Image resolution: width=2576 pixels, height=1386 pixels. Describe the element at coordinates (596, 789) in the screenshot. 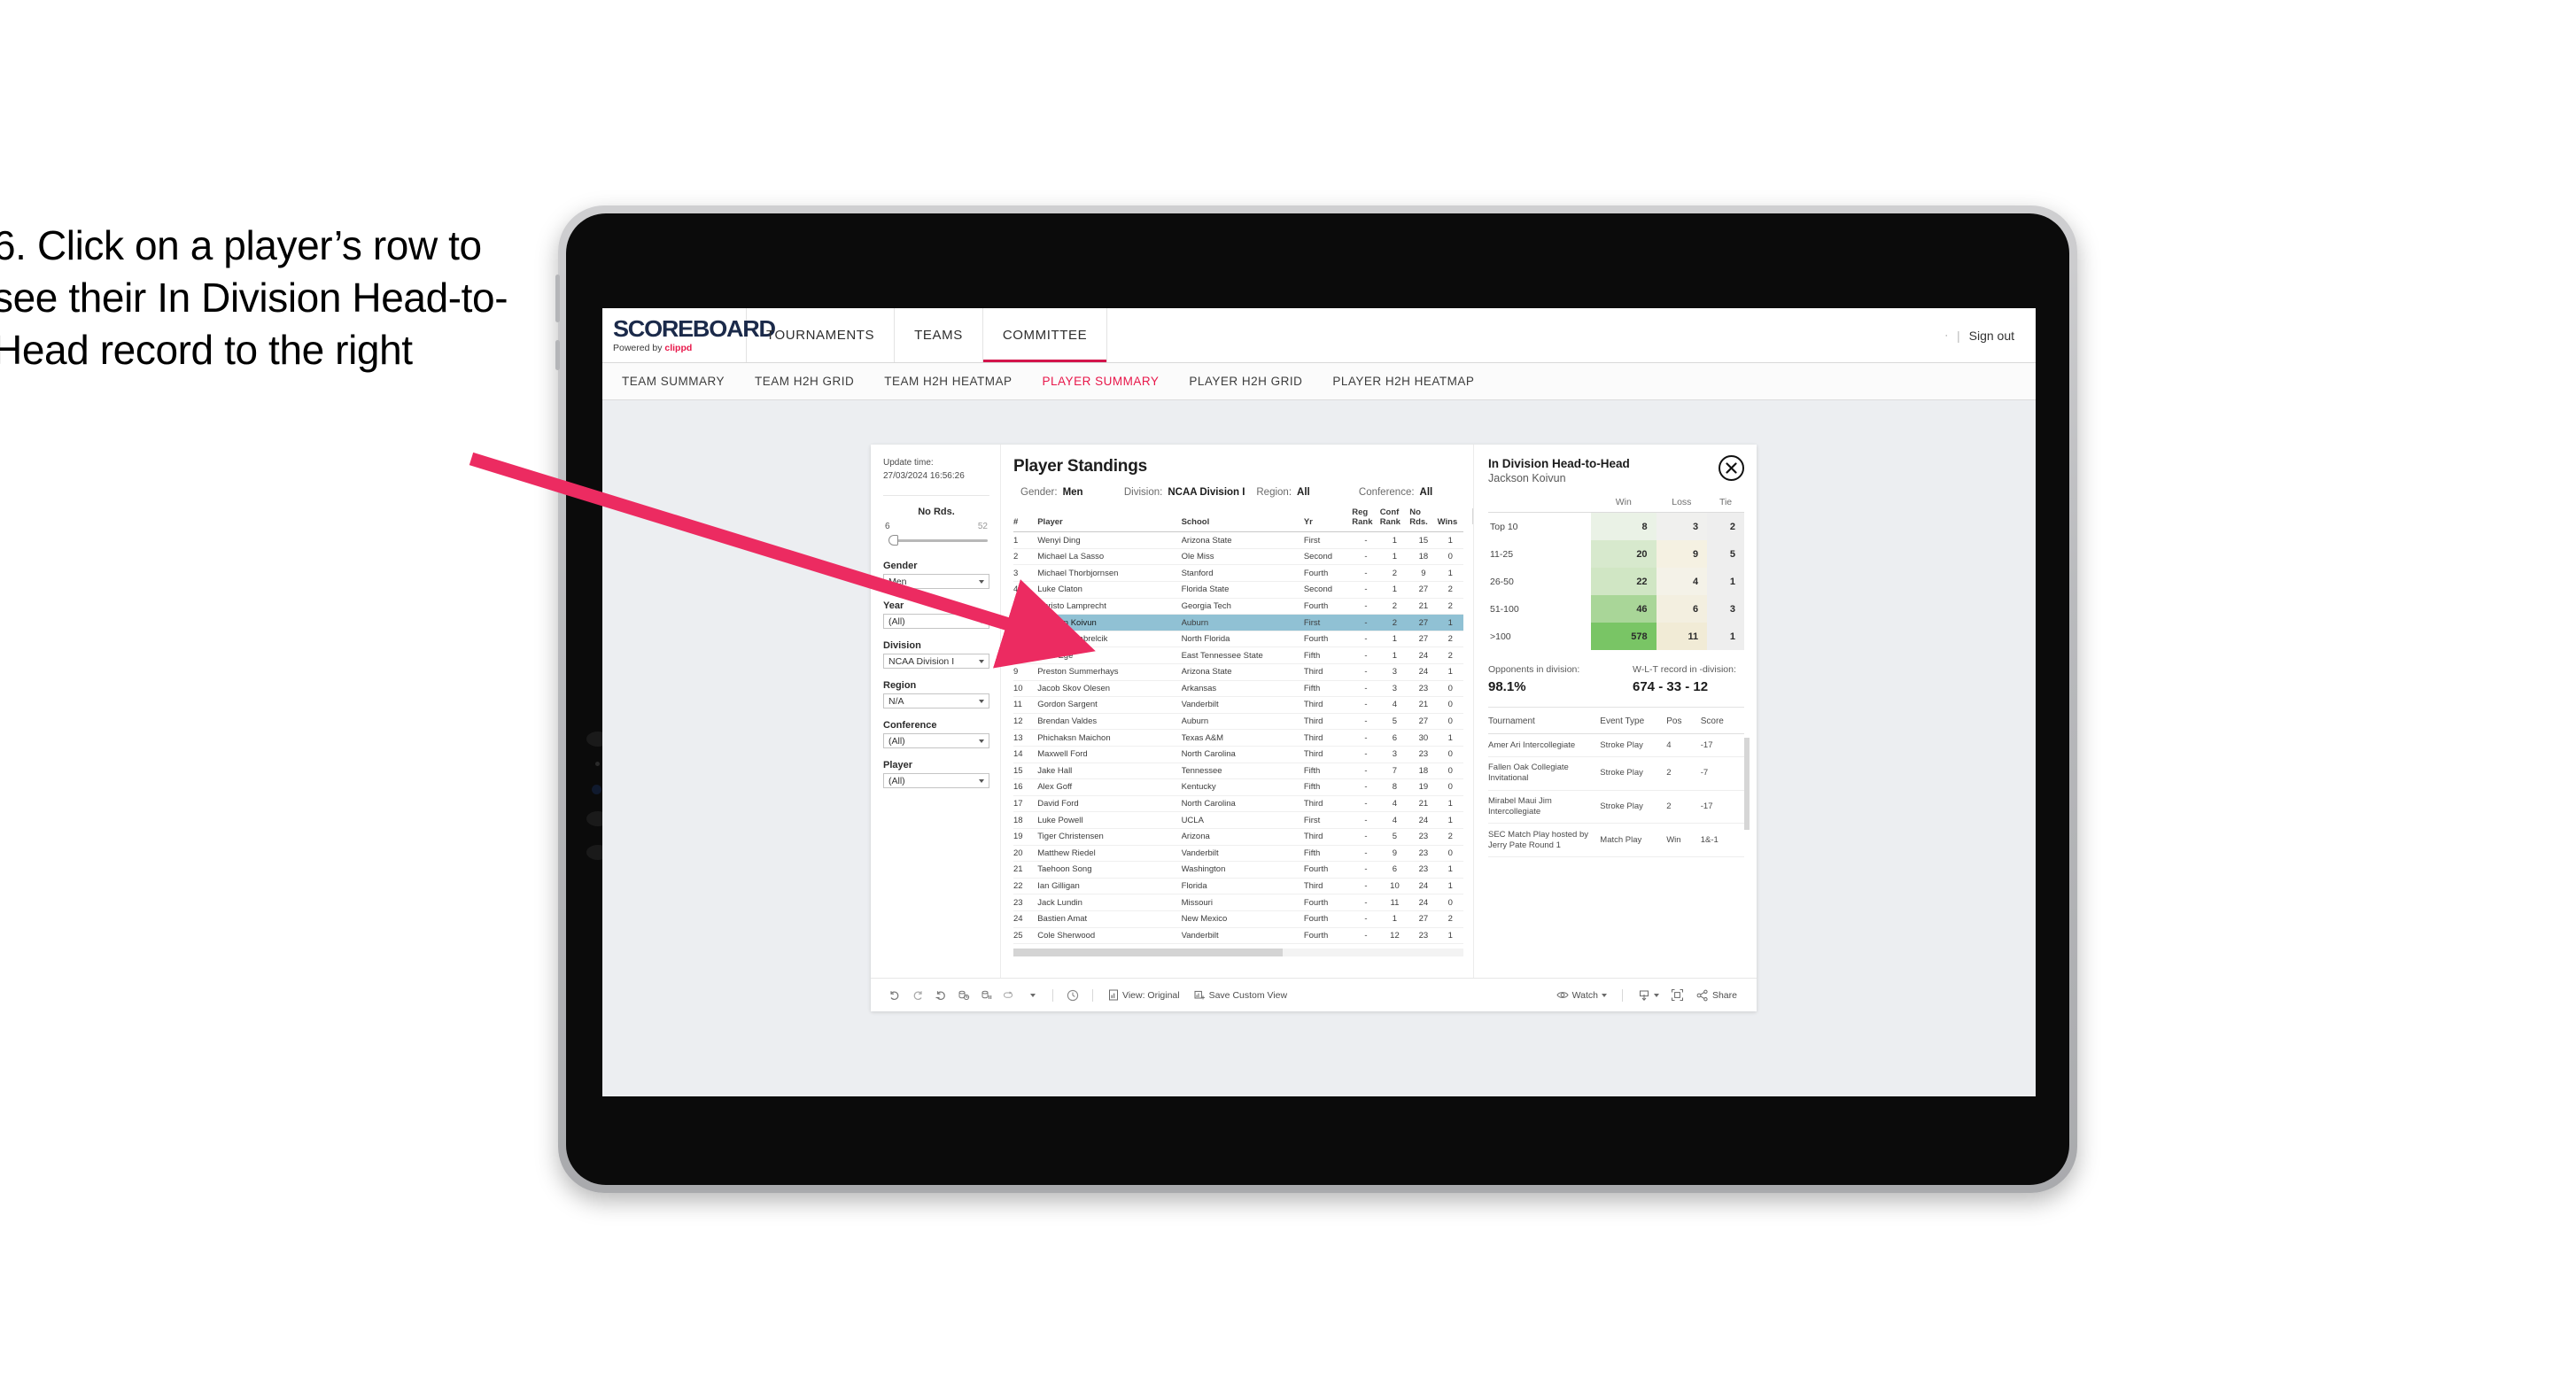

I see `tablet-camera` at that location.